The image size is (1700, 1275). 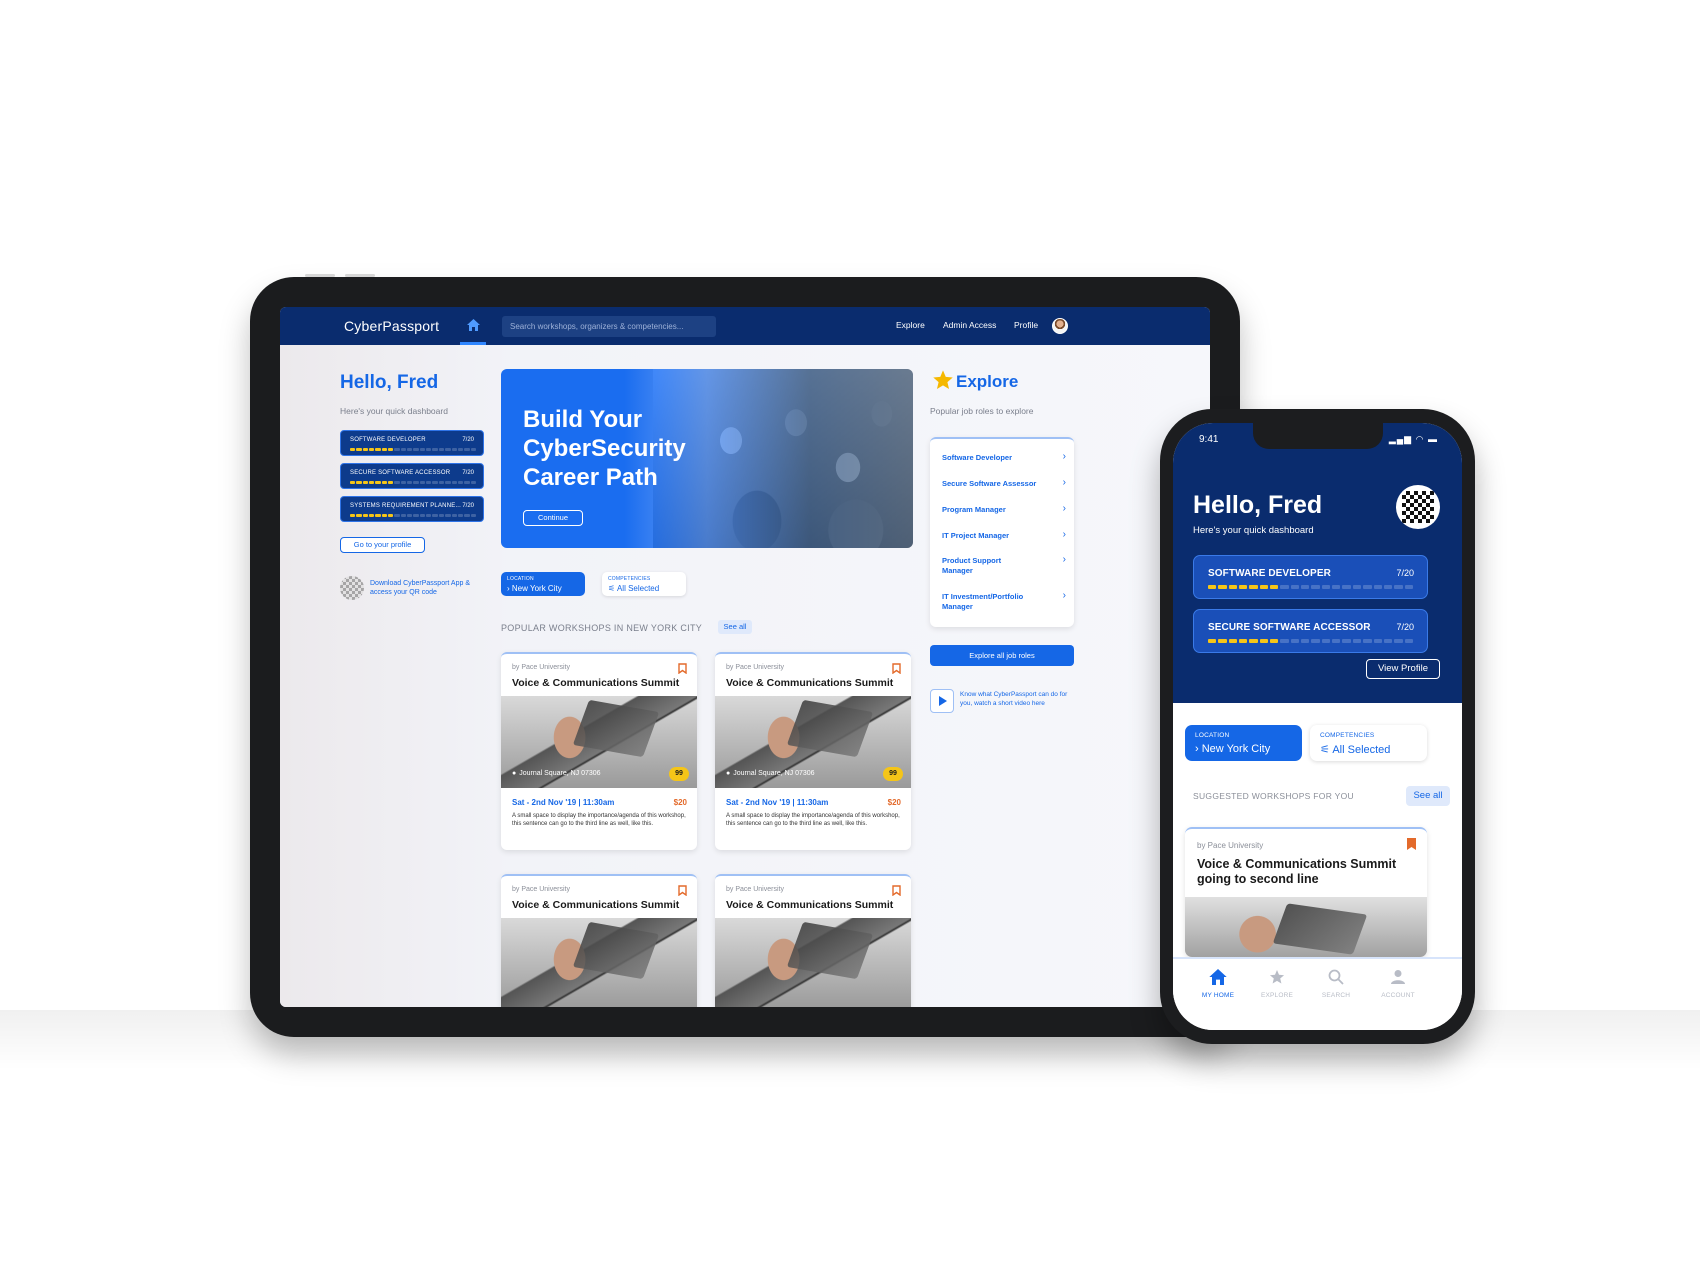 I want to click on job-role-it-project-manager: IT Project Manager, so click(x=997, y=536).